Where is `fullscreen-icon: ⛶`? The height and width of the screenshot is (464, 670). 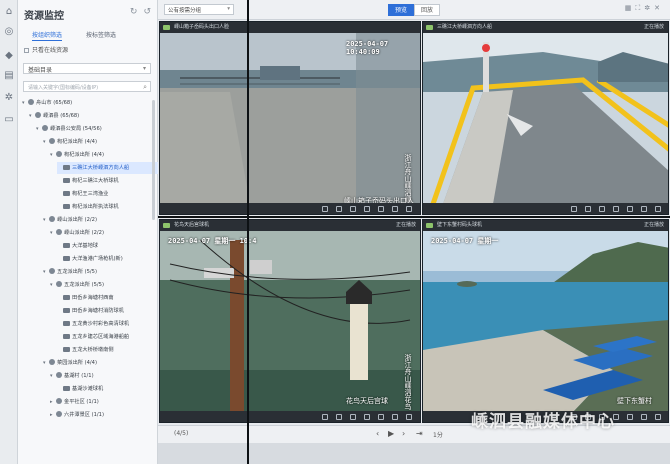
fullscreen-icon: ⛶ is located at coordinates (639, 8).